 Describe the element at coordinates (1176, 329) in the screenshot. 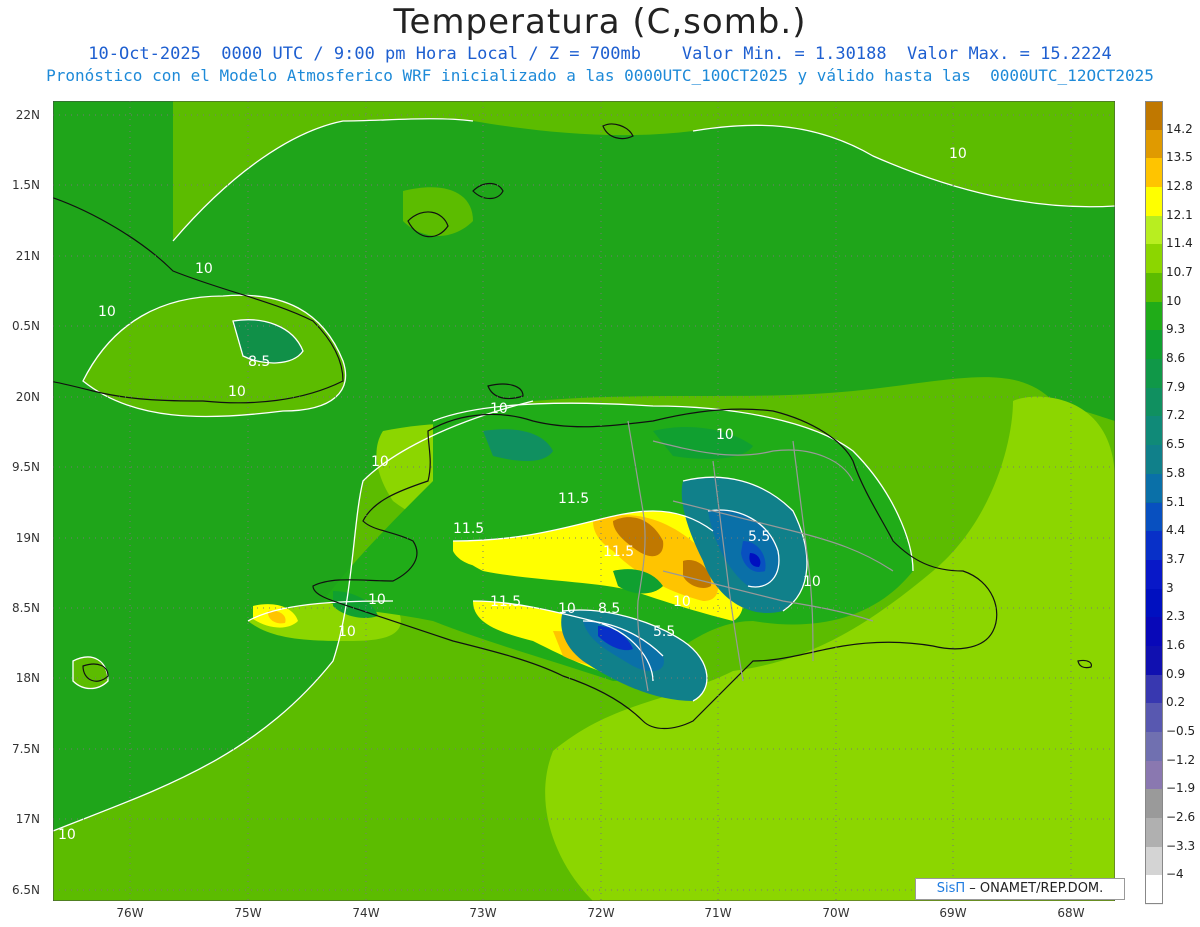

I see `colorbar-label: 9.3` at that location.